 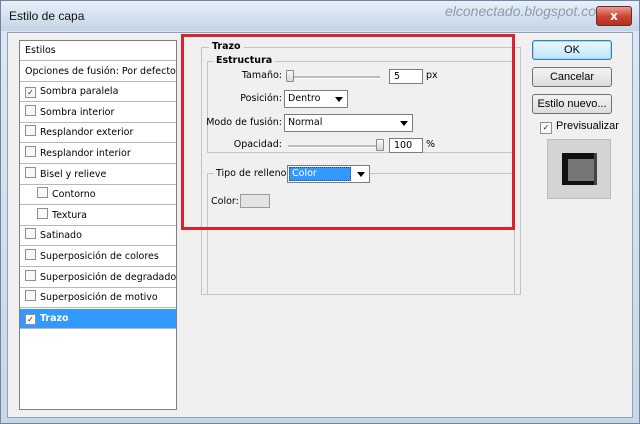 I want to click on style-item-resplandor-interior: Resplandor interior, so click(x=98, y=154).